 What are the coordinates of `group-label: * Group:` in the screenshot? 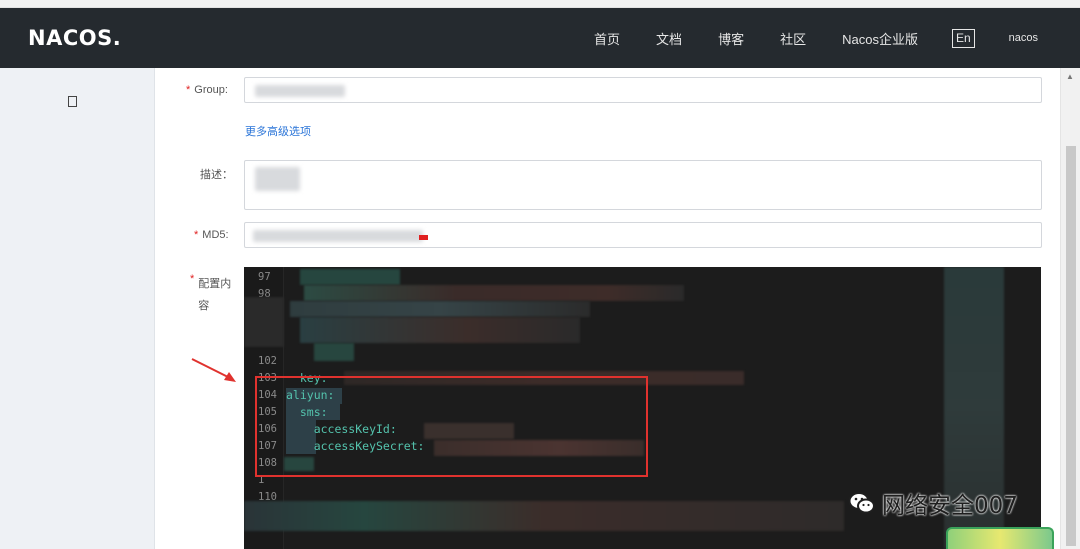 It's located at (207, 90).